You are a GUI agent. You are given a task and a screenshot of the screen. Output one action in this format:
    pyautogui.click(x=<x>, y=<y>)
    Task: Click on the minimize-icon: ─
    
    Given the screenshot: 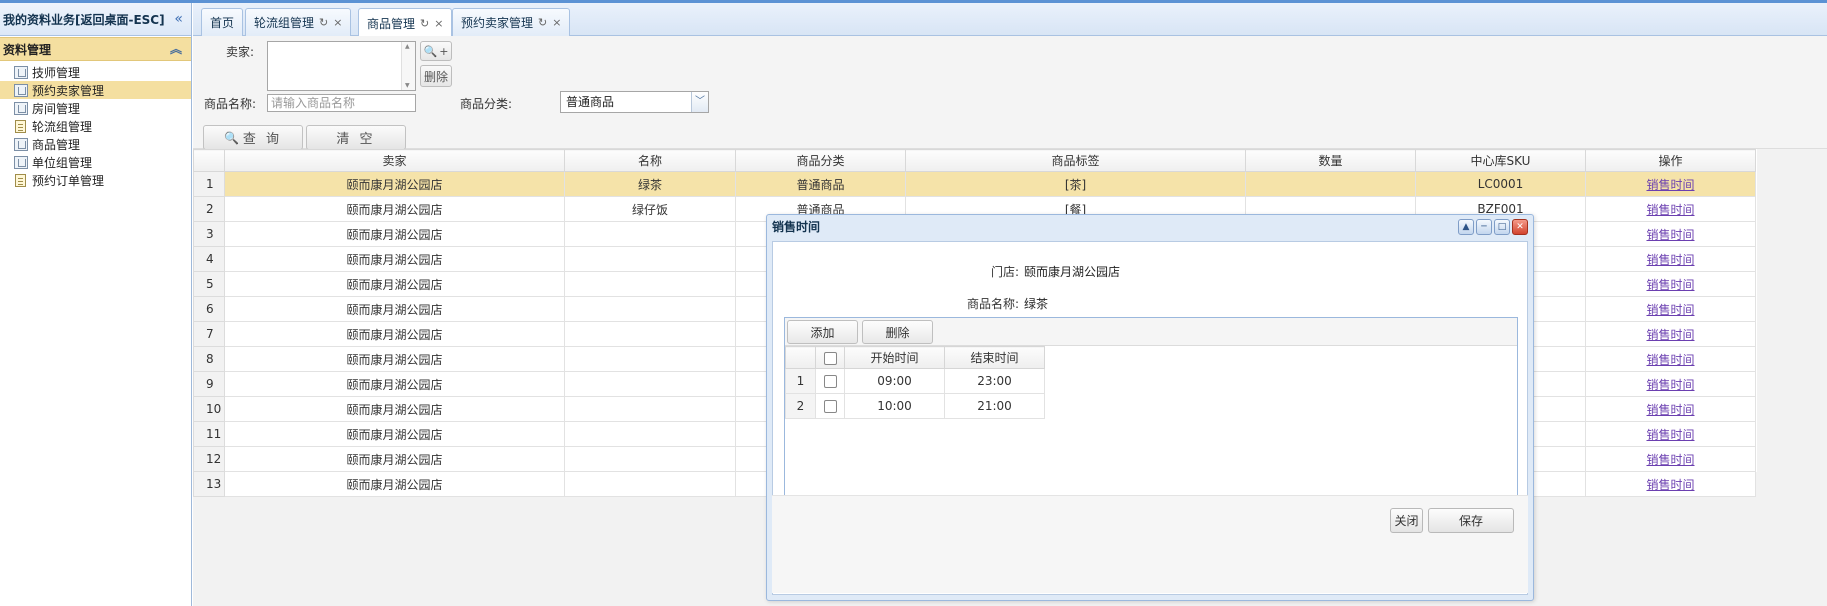 What is the action you would take?
    pyautogui.click(x=1484, y=227)
    